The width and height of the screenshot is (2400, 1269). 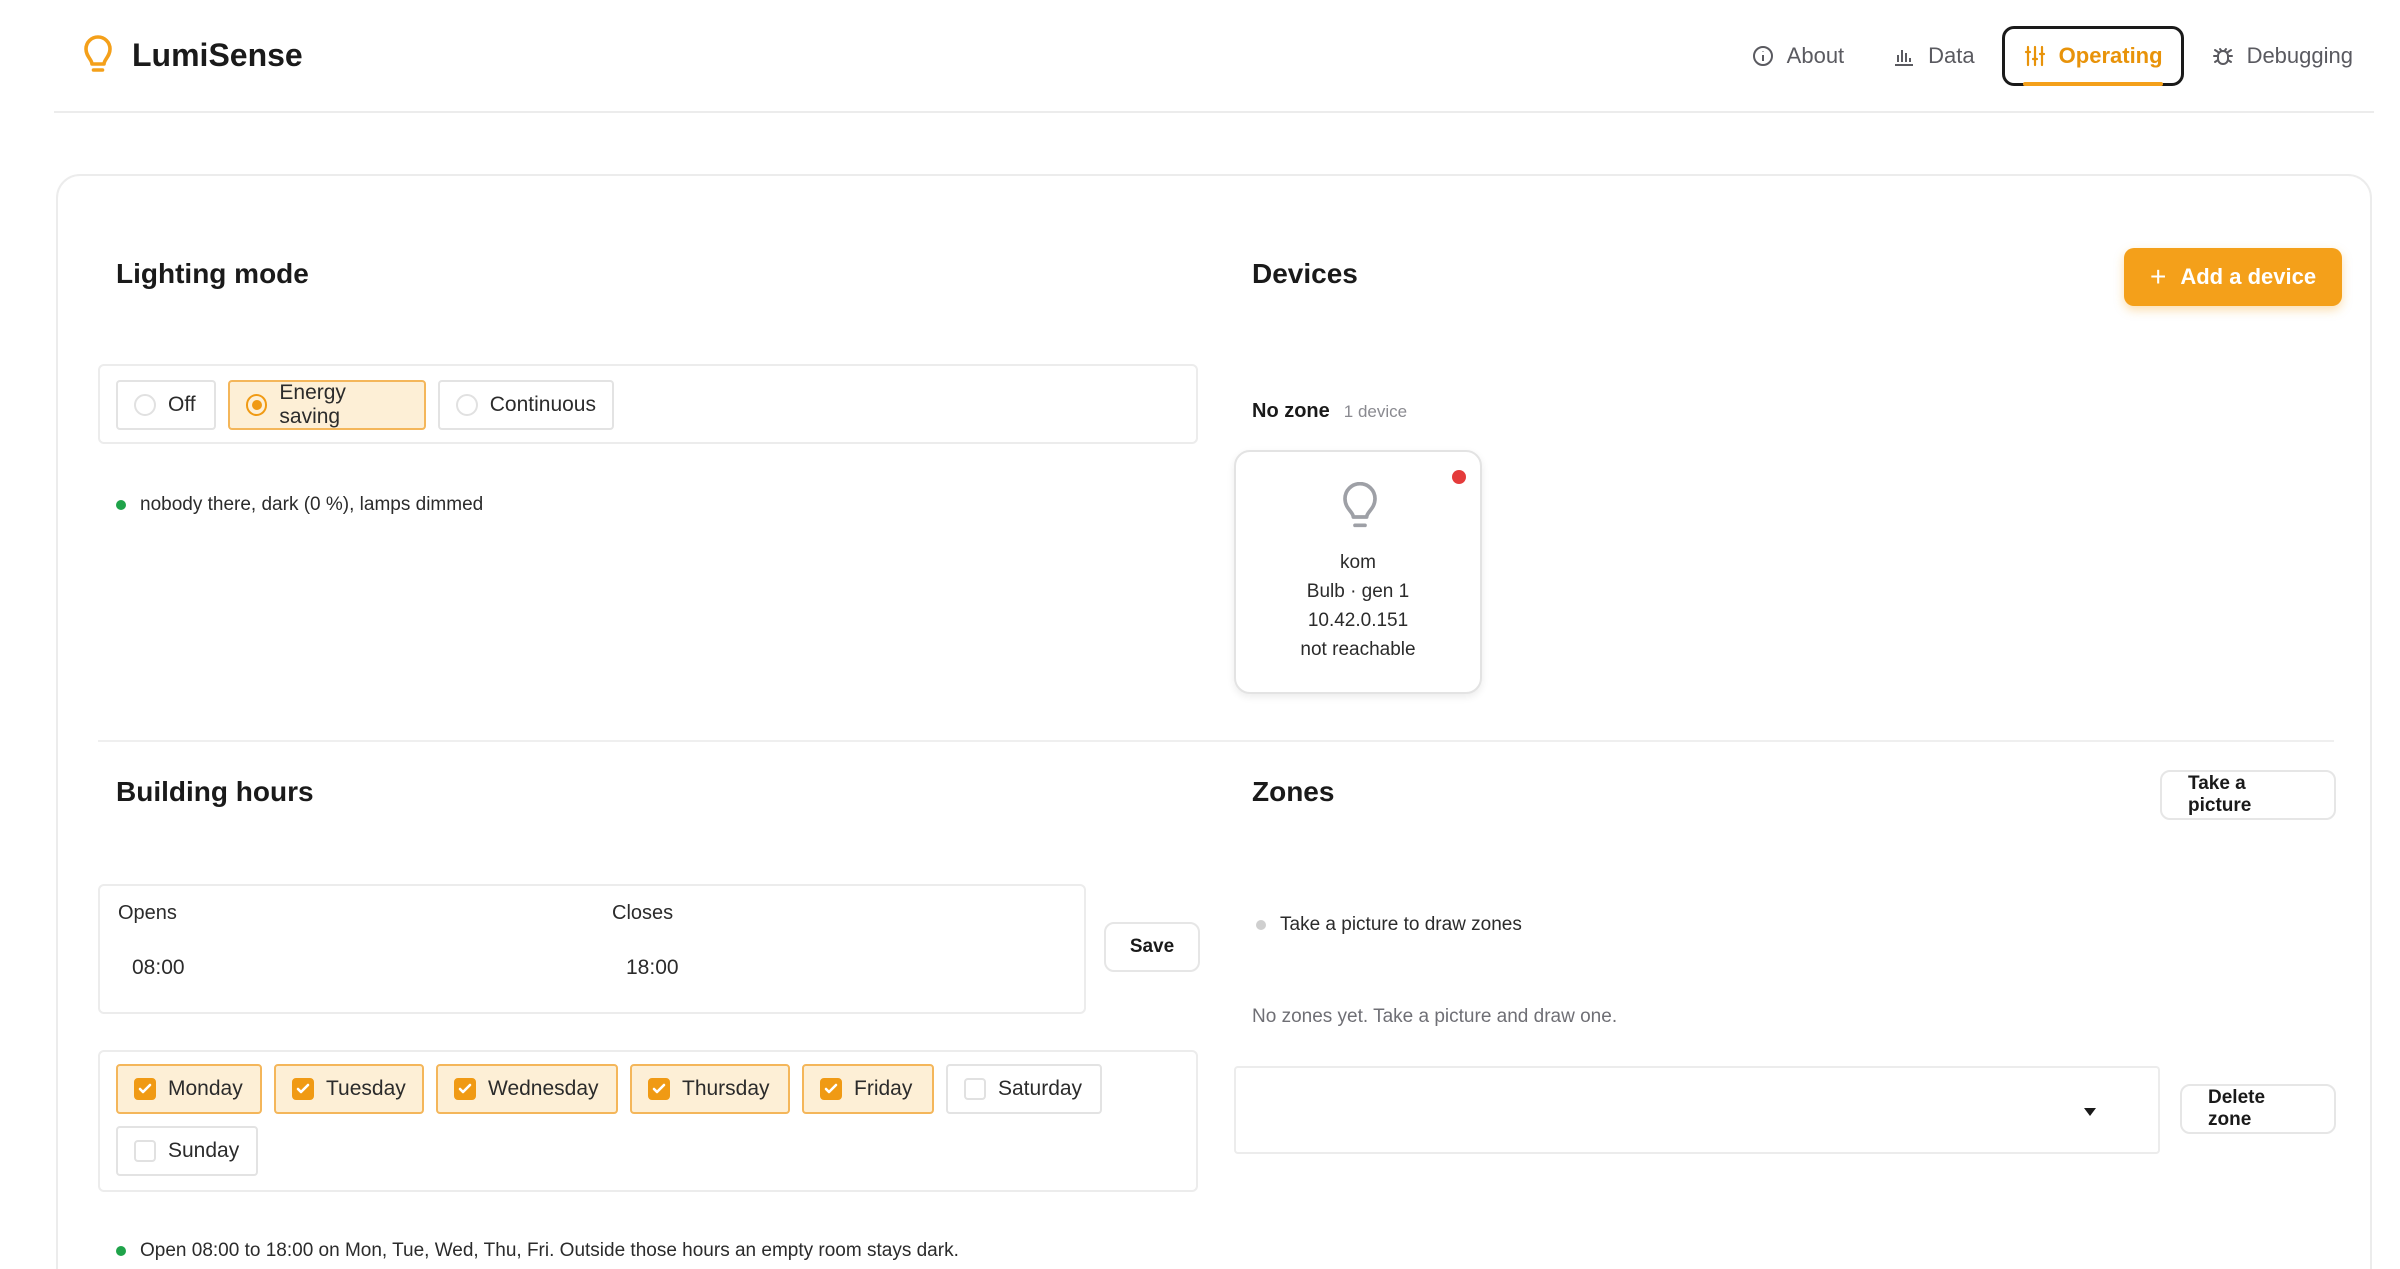 I want to click on save-hours-button: Save, so click(x=1152, y=947).